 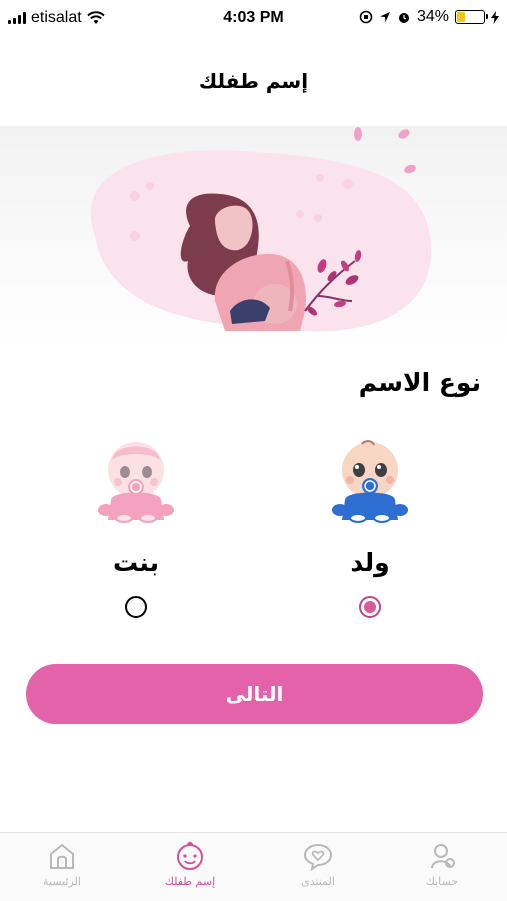 I want to click on tab-label-home: الرئيسية, so click(x=62, y=881).